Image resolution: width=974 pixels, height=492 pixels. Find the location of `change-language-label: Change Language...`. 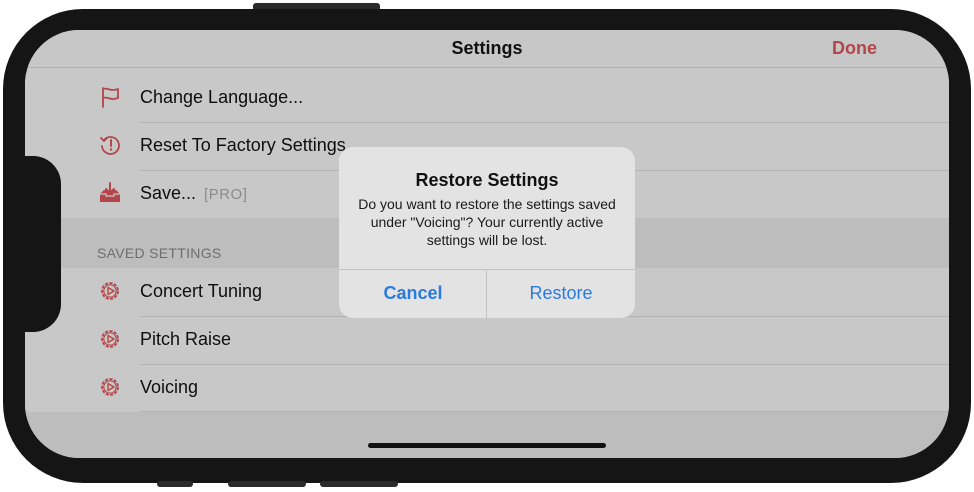

change-language-label: Change Language... is located at coordinates (222, 97).